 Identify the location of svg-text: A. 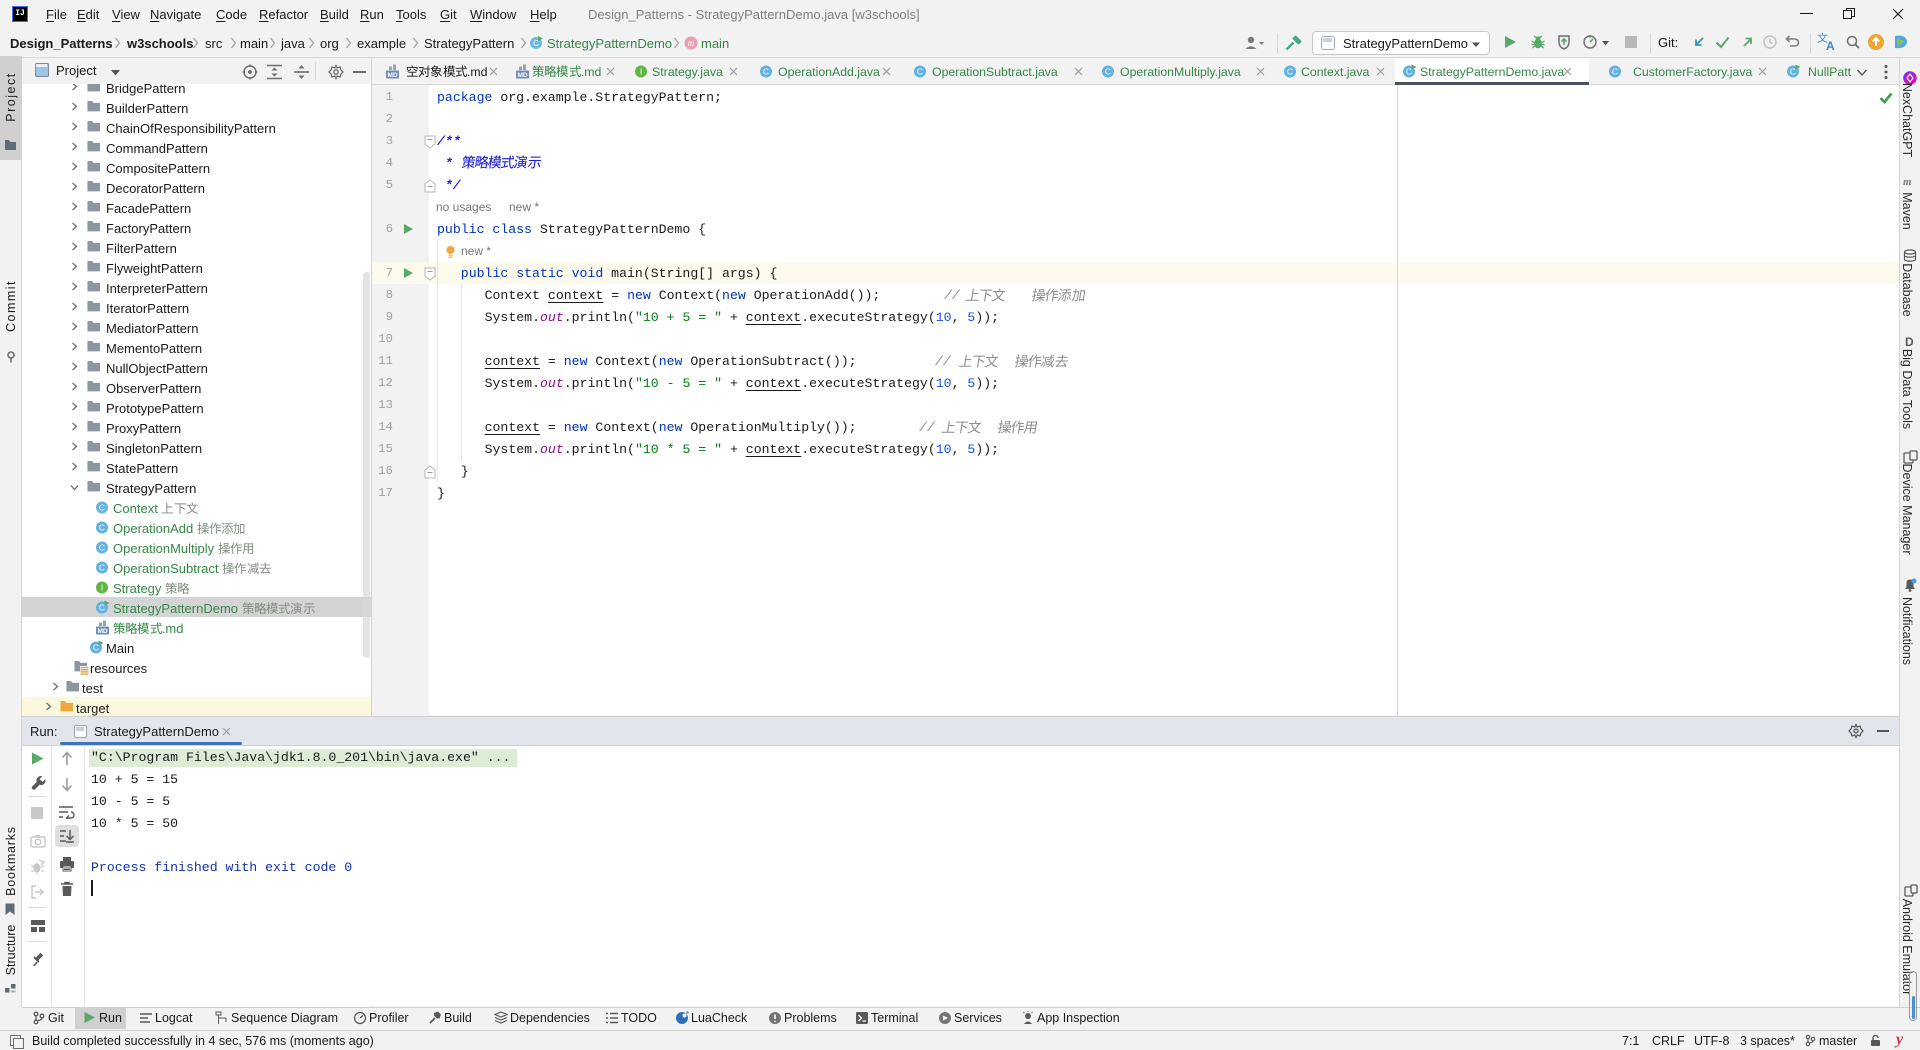
(1830, 45).